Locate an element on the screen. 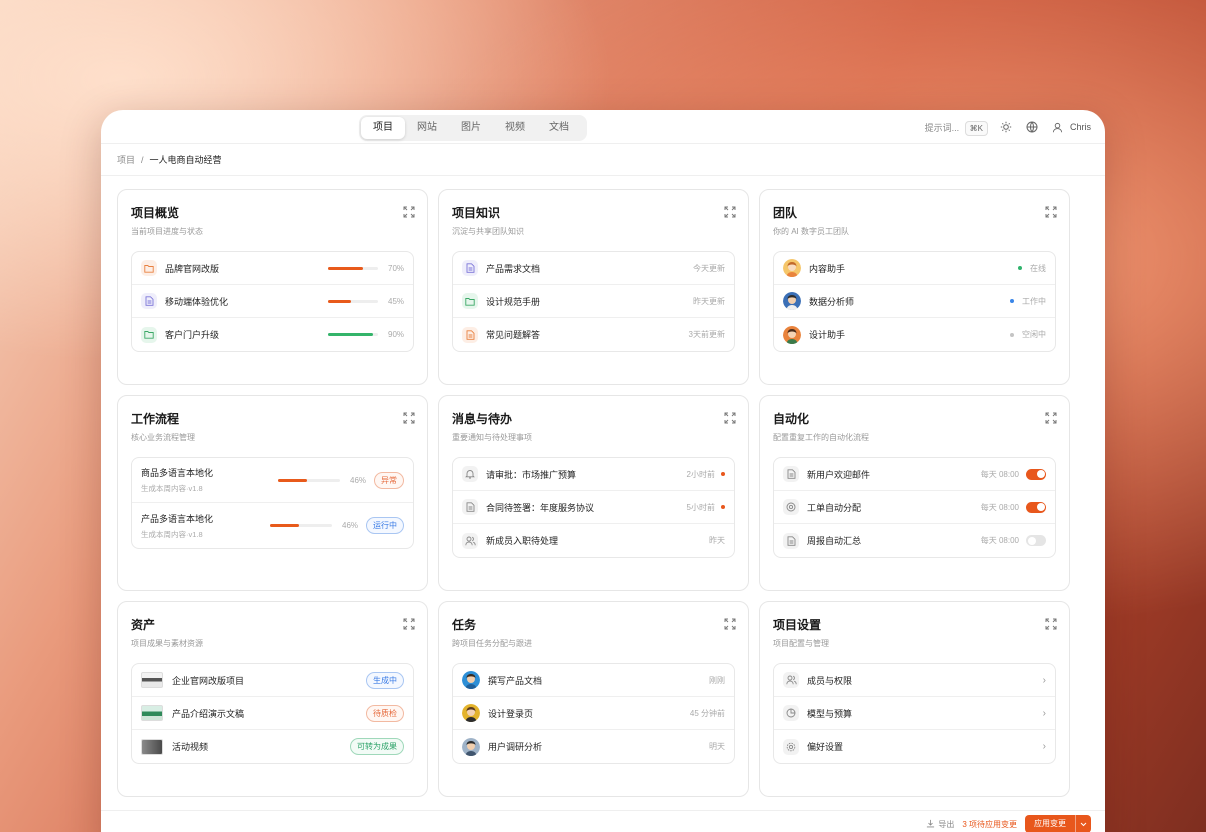 This screenshot has width=1206, height=832. team-member: 设计助手 空闲中 is located at coordinates (914, 334).